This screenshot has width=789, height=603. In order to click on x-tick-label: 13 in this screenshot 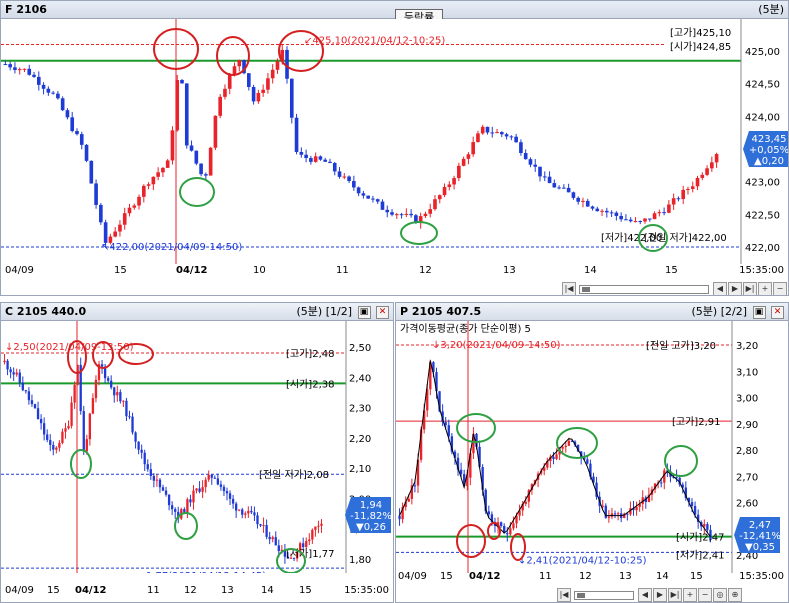, I will do `click(227, 590)`.